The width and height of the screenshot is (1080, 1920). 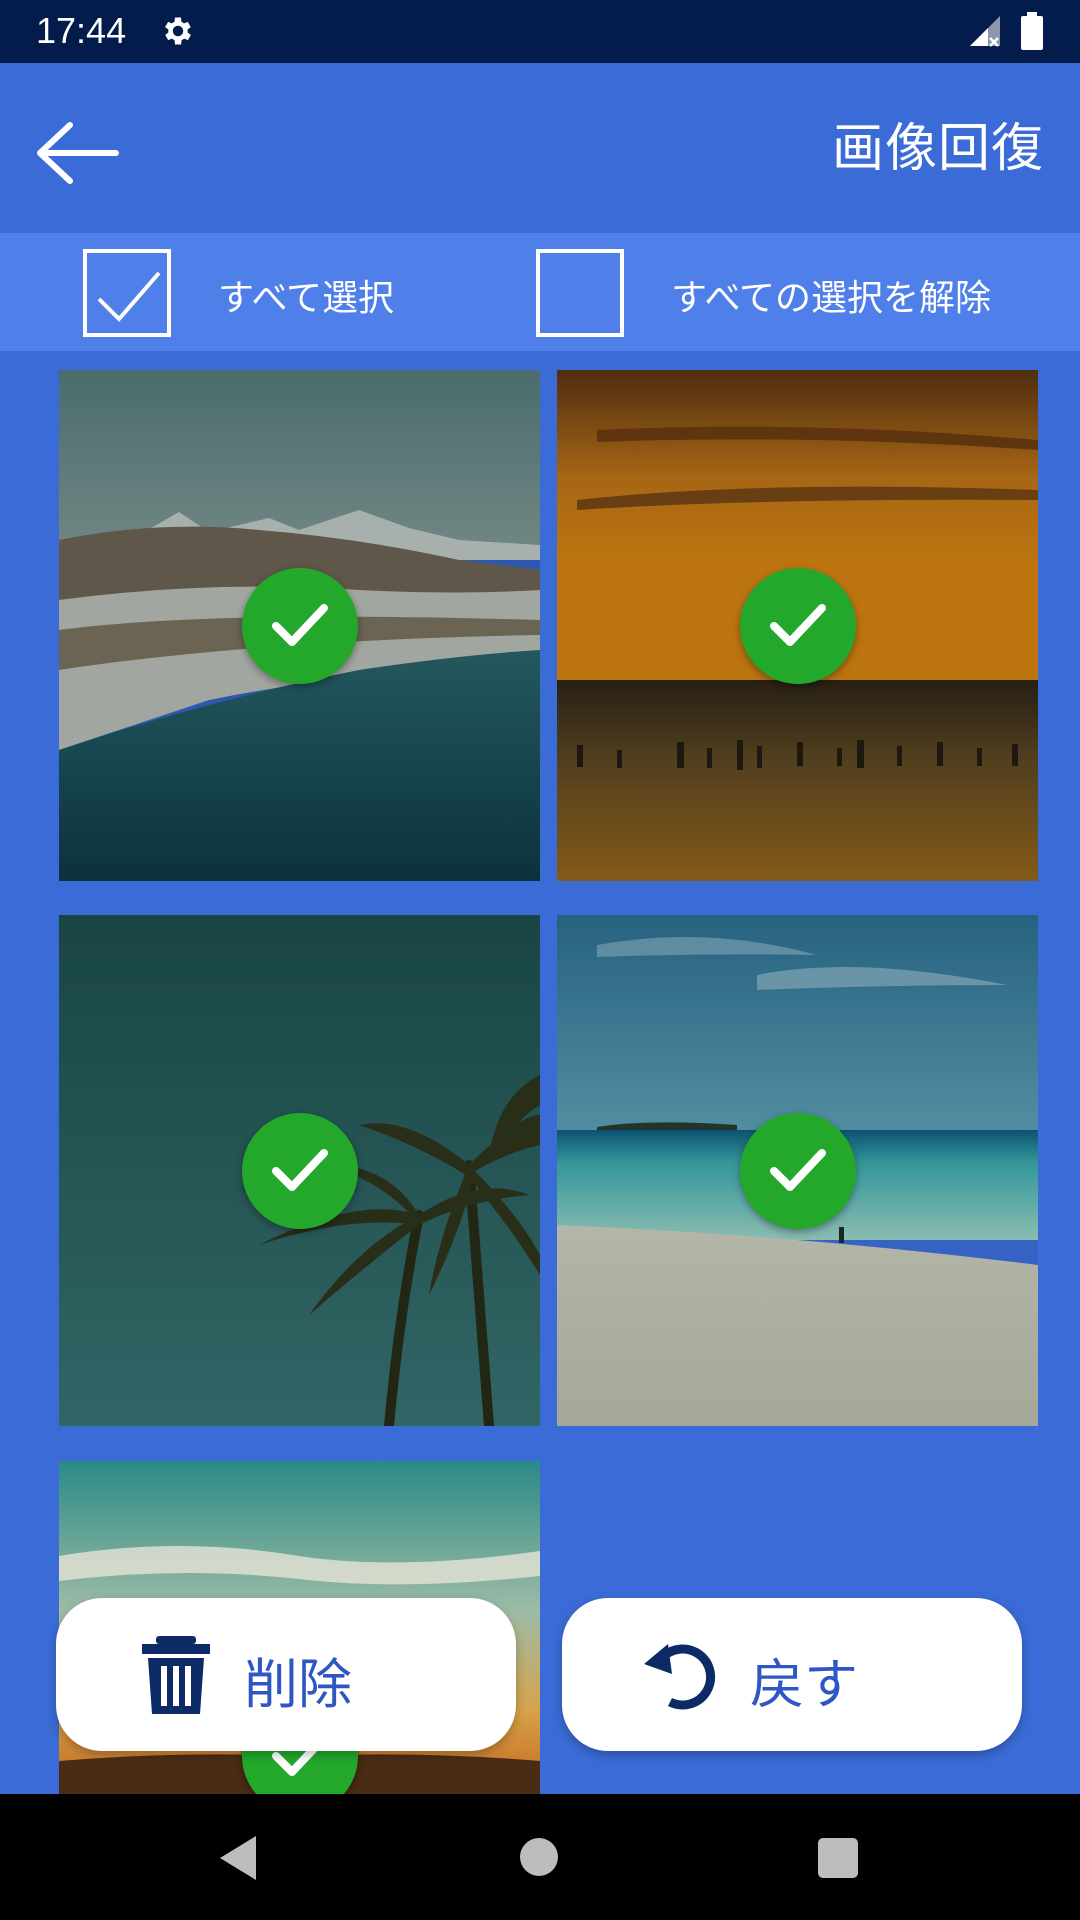 What do you see at coordinates (580, 293) in the screenshot?
I see `deselect-all-checkbox` at bounding box center [580, 293].